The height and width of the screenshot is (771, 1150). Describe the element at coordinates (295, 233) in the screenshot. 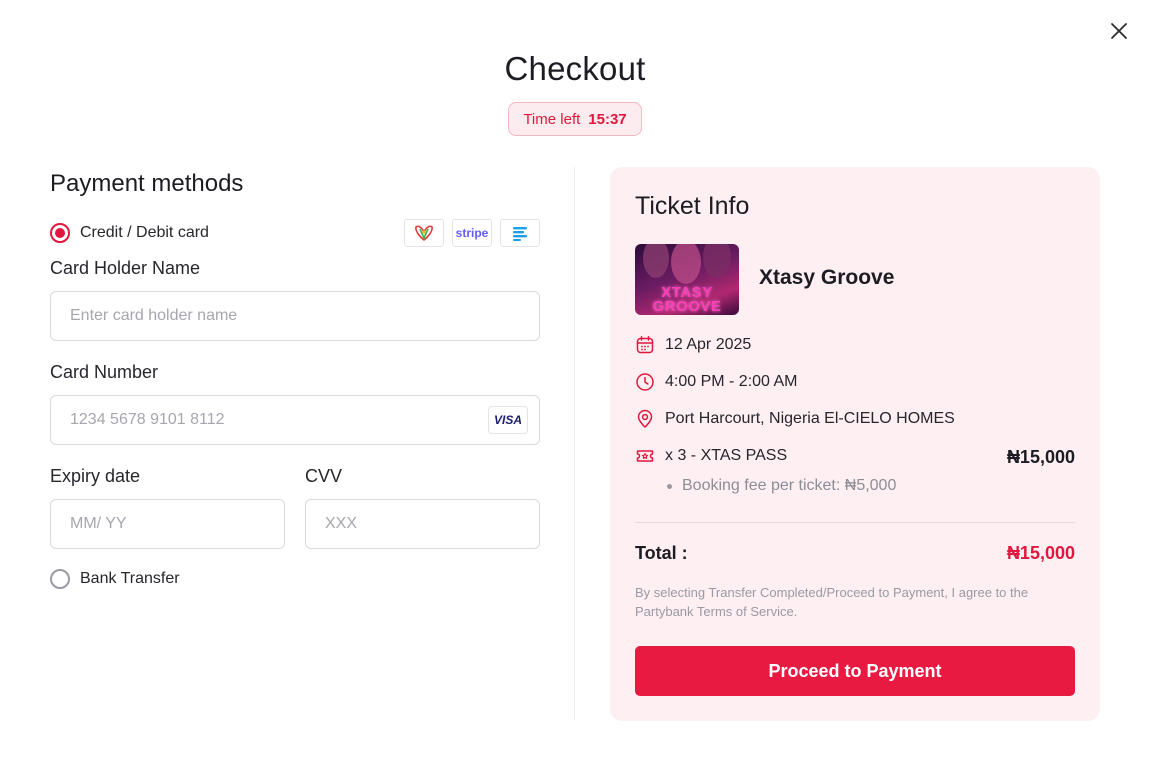

I see `payment-method-card: Credit / Debit card stripe` at that location.